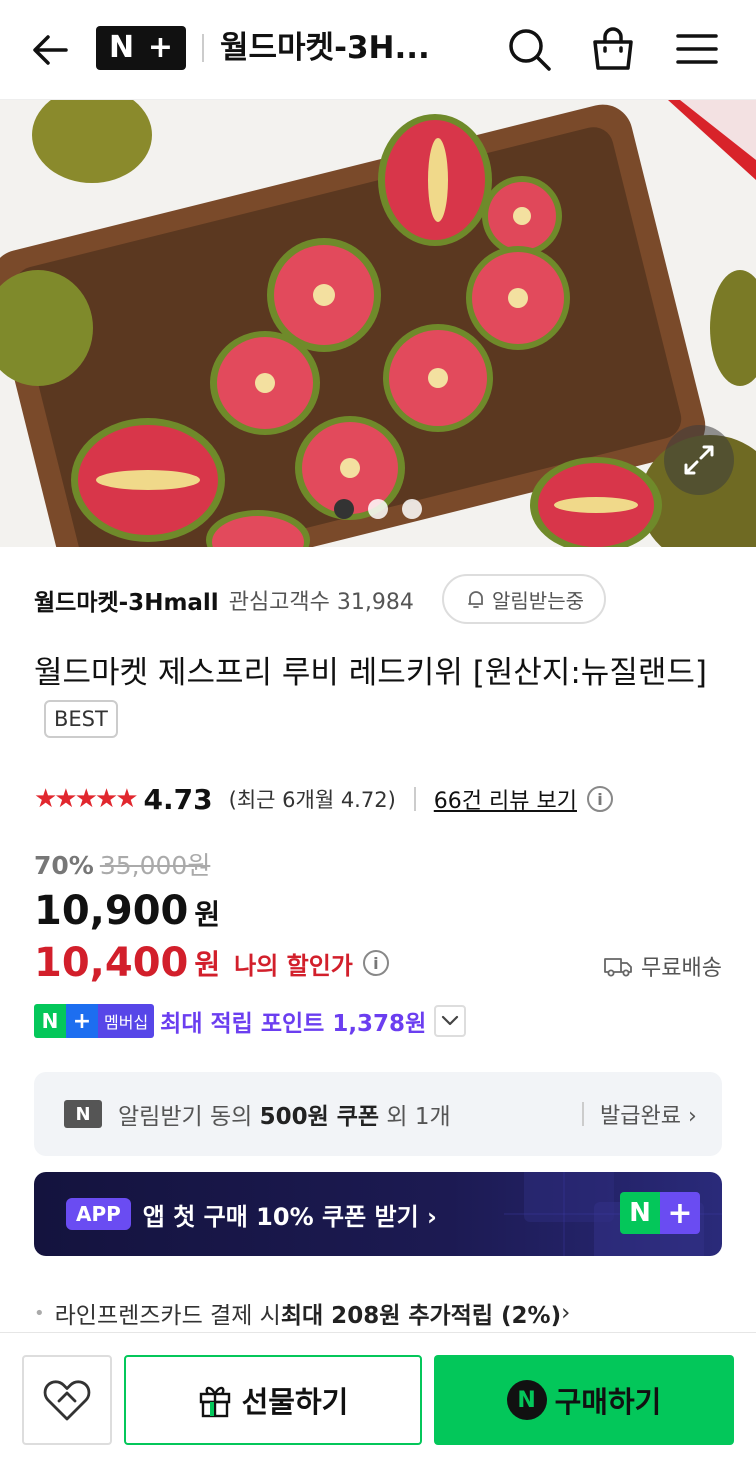 Image resolution: width=756 pixels, height=1476 pixels. Describe the element at coordinates (293, 965) in the screenshot. I see `my-price-label: 나의 할인가` at that location.